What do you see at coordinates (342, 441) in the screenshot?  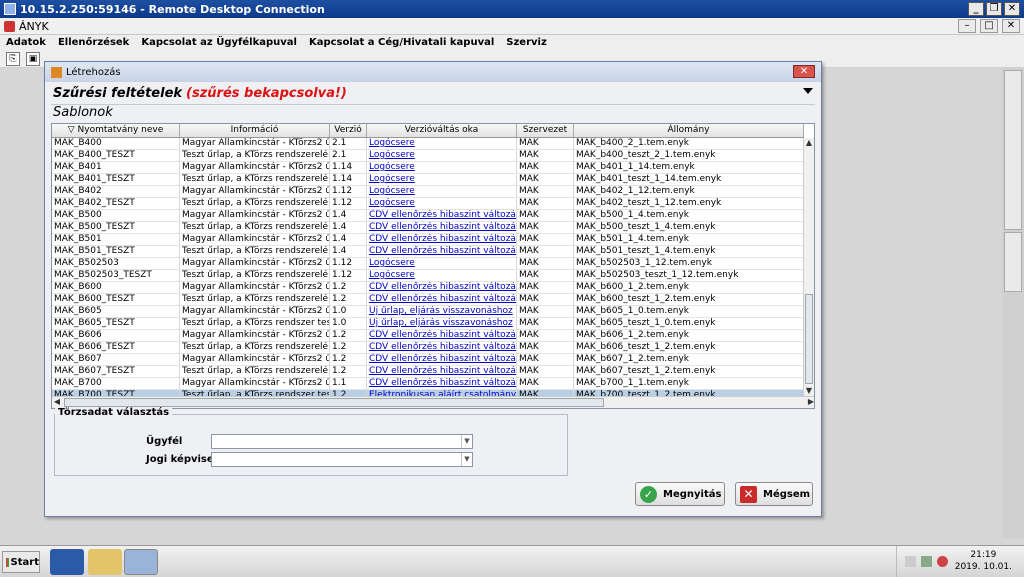 I see `client-combo: ▼` at bounding box center [342, 441].